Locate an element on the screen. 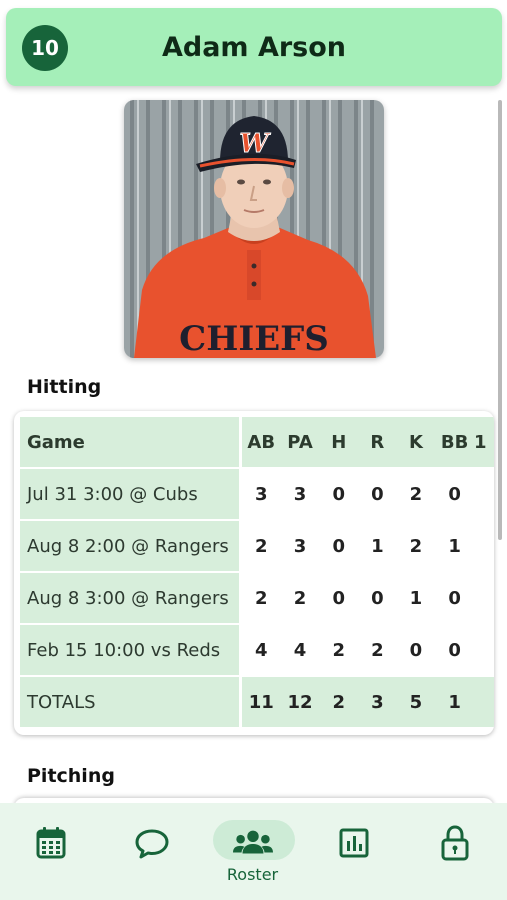 This screenshot has height=900, width=507. stat-cell-pa: 4 is located at coordinates (300, 650).